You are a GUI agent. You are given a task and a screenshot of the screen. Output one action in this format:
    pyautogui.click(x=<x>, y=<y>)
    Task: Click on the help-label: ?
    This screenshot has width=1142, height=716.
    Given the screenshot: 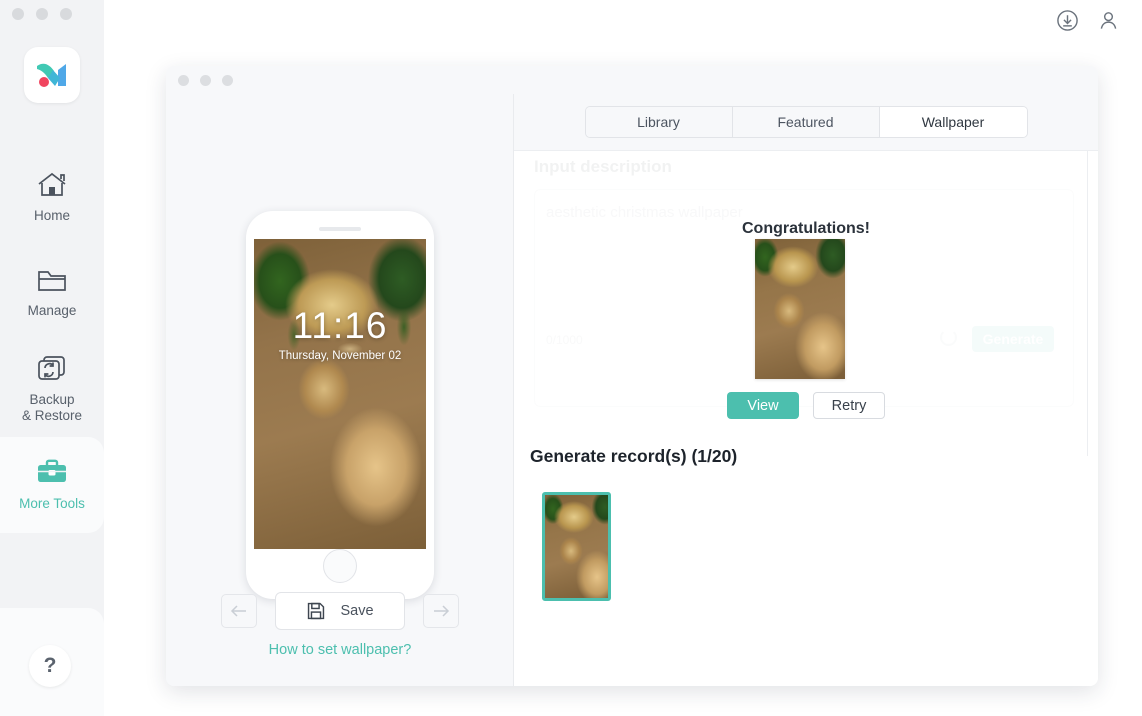 What is the action you would take?
    pyautogui.click(x=50, y=665)
    